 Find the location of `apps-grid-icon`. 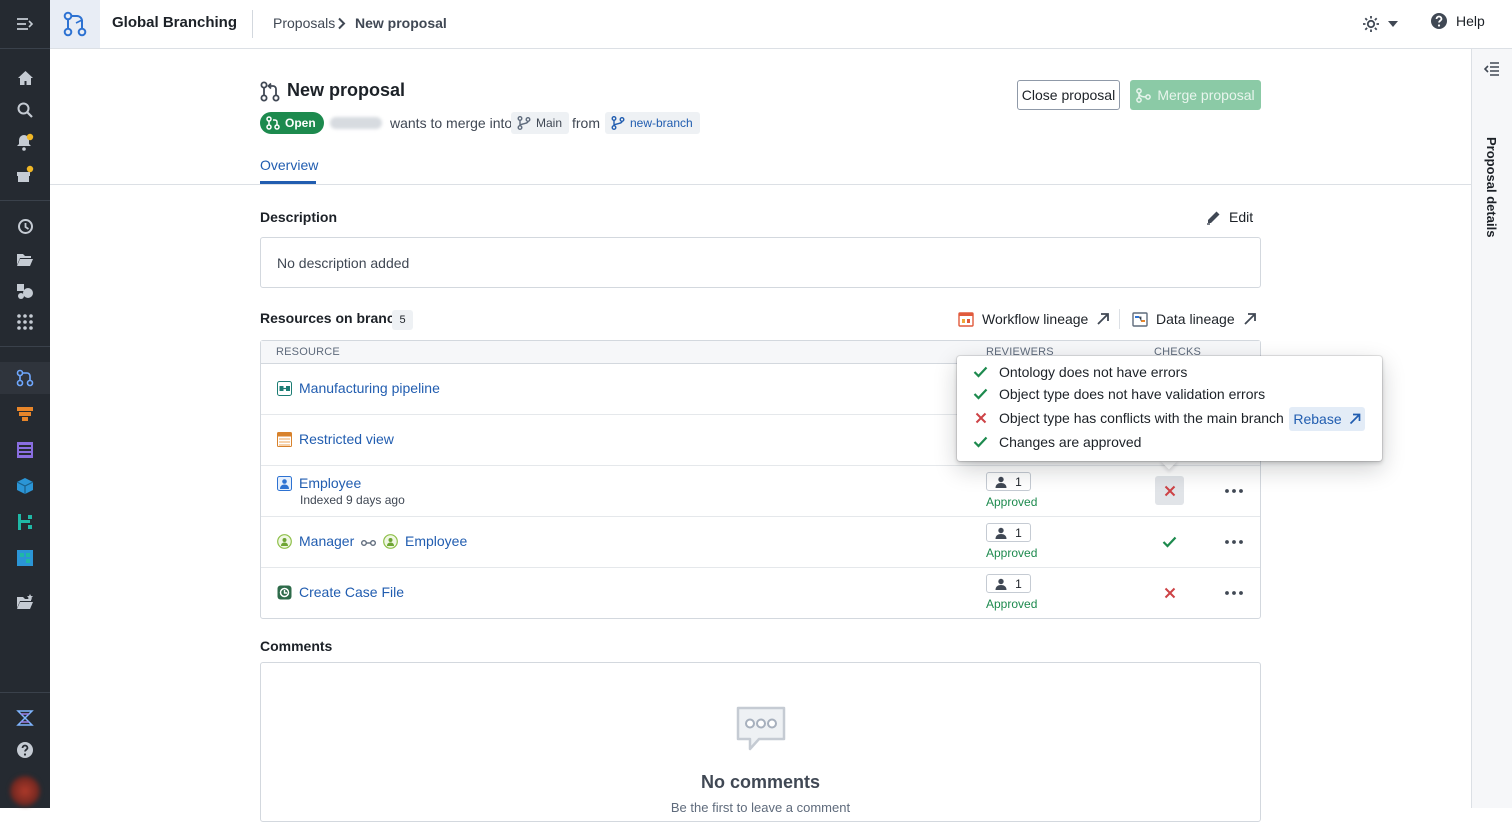

apps-grid-icon is located at coordinates (25, 322).